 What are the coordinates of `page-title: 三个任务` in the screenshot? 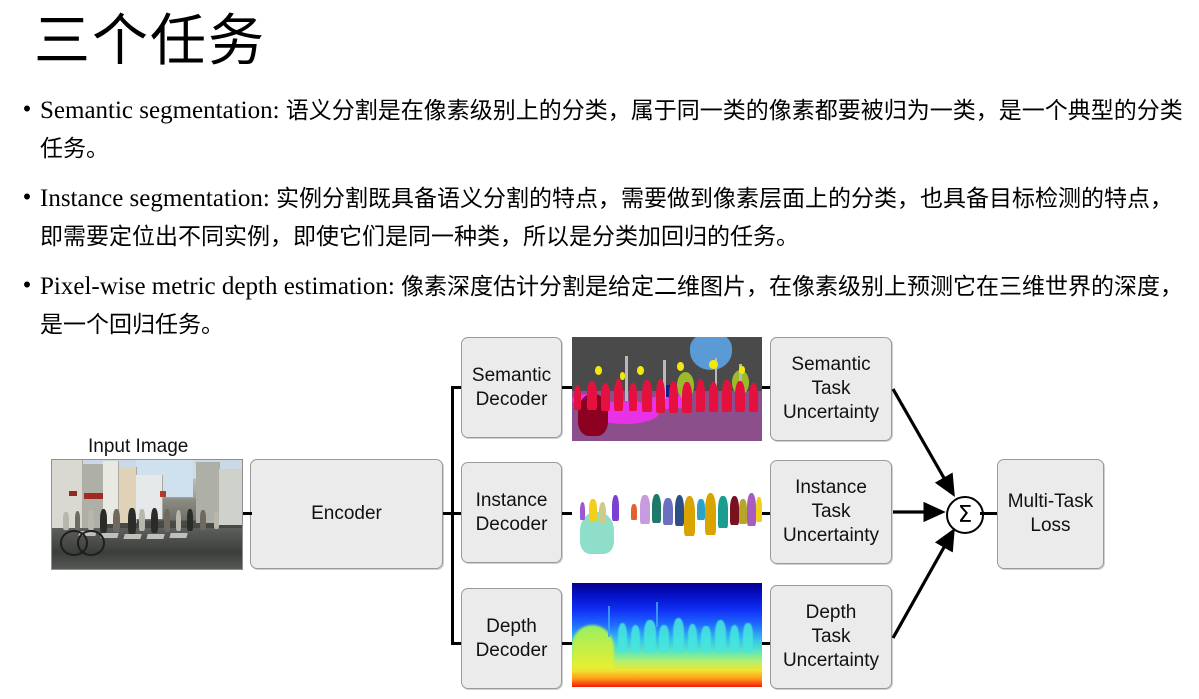 It's located at (150, 42).